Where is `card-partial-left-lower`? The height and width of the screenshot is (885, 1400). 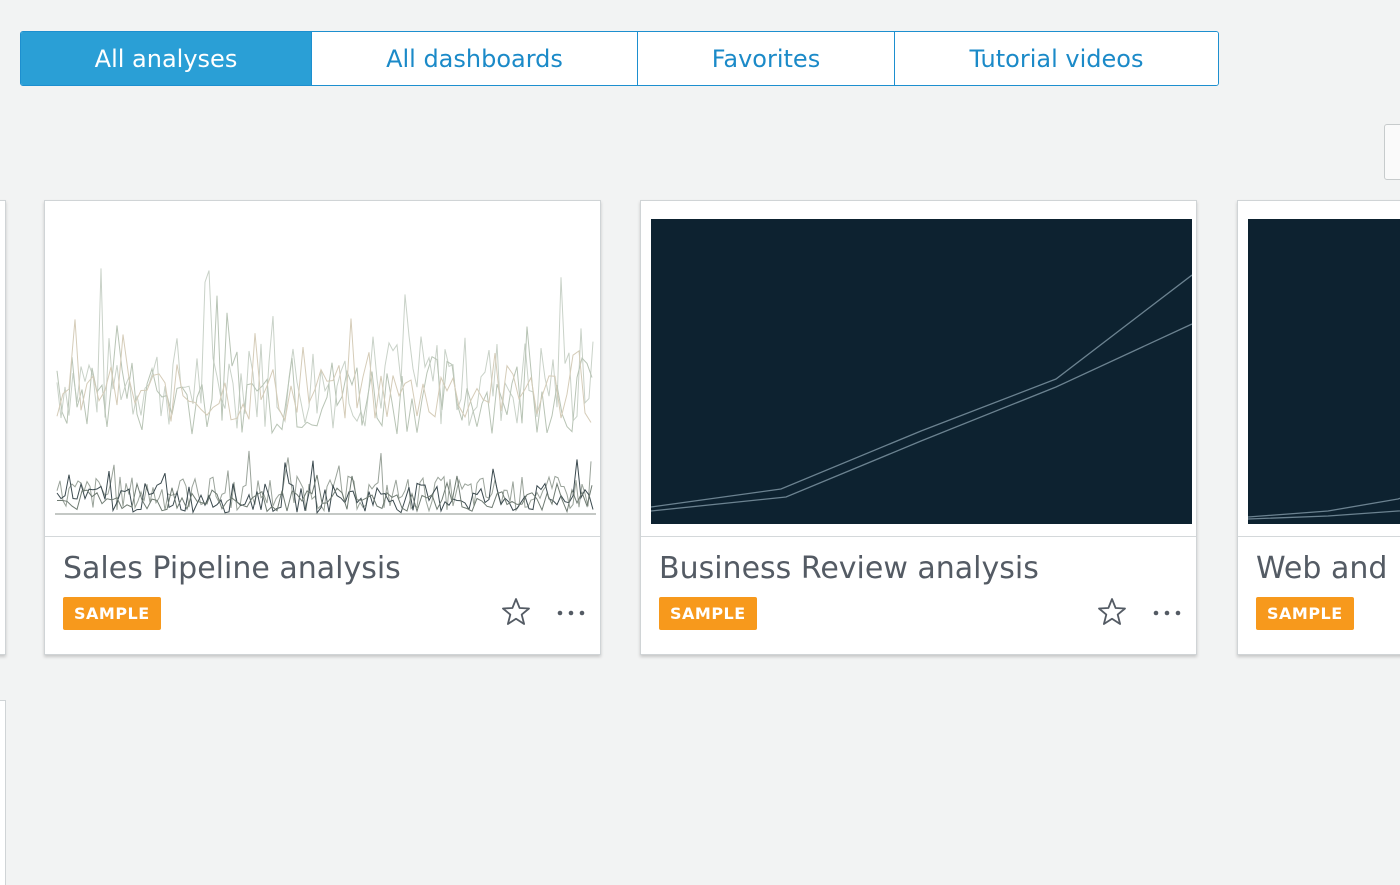 card-partial-left-lower is located at coordinates (3, 792).